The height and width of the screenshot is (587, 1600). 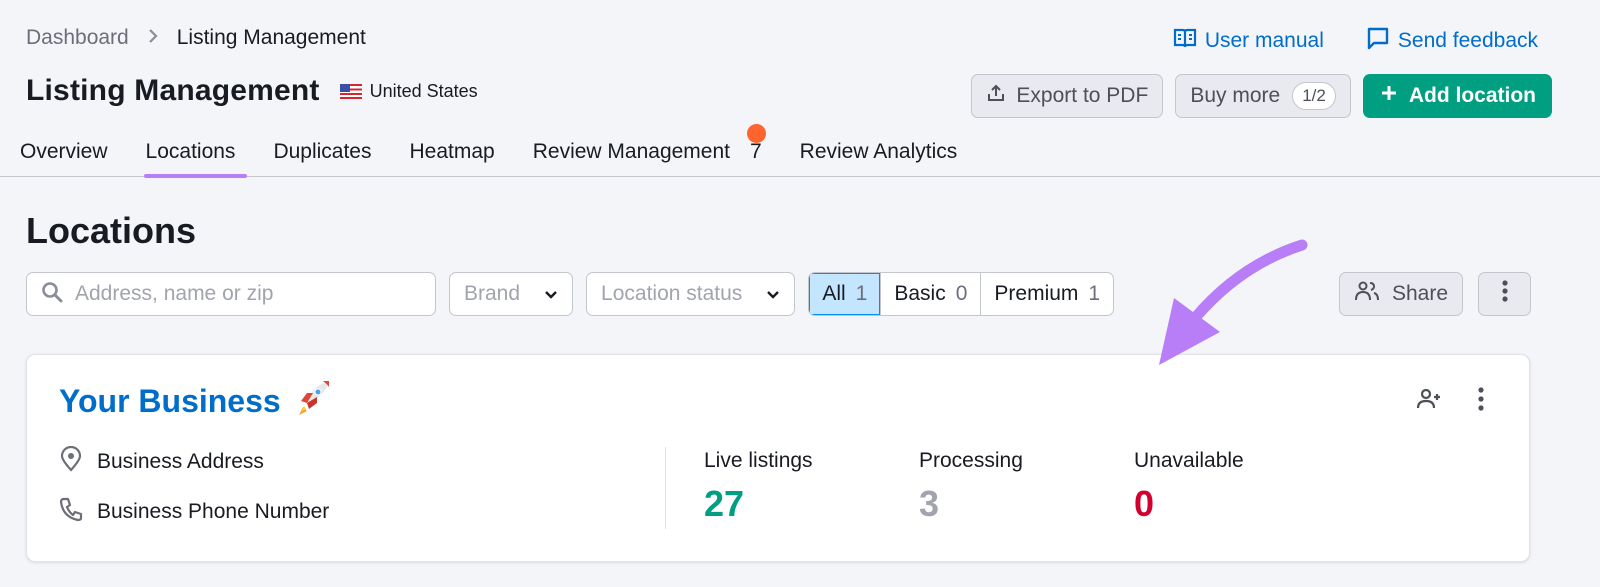 I want to click on kebab-menu-icon, so click(x=1505, y=294).